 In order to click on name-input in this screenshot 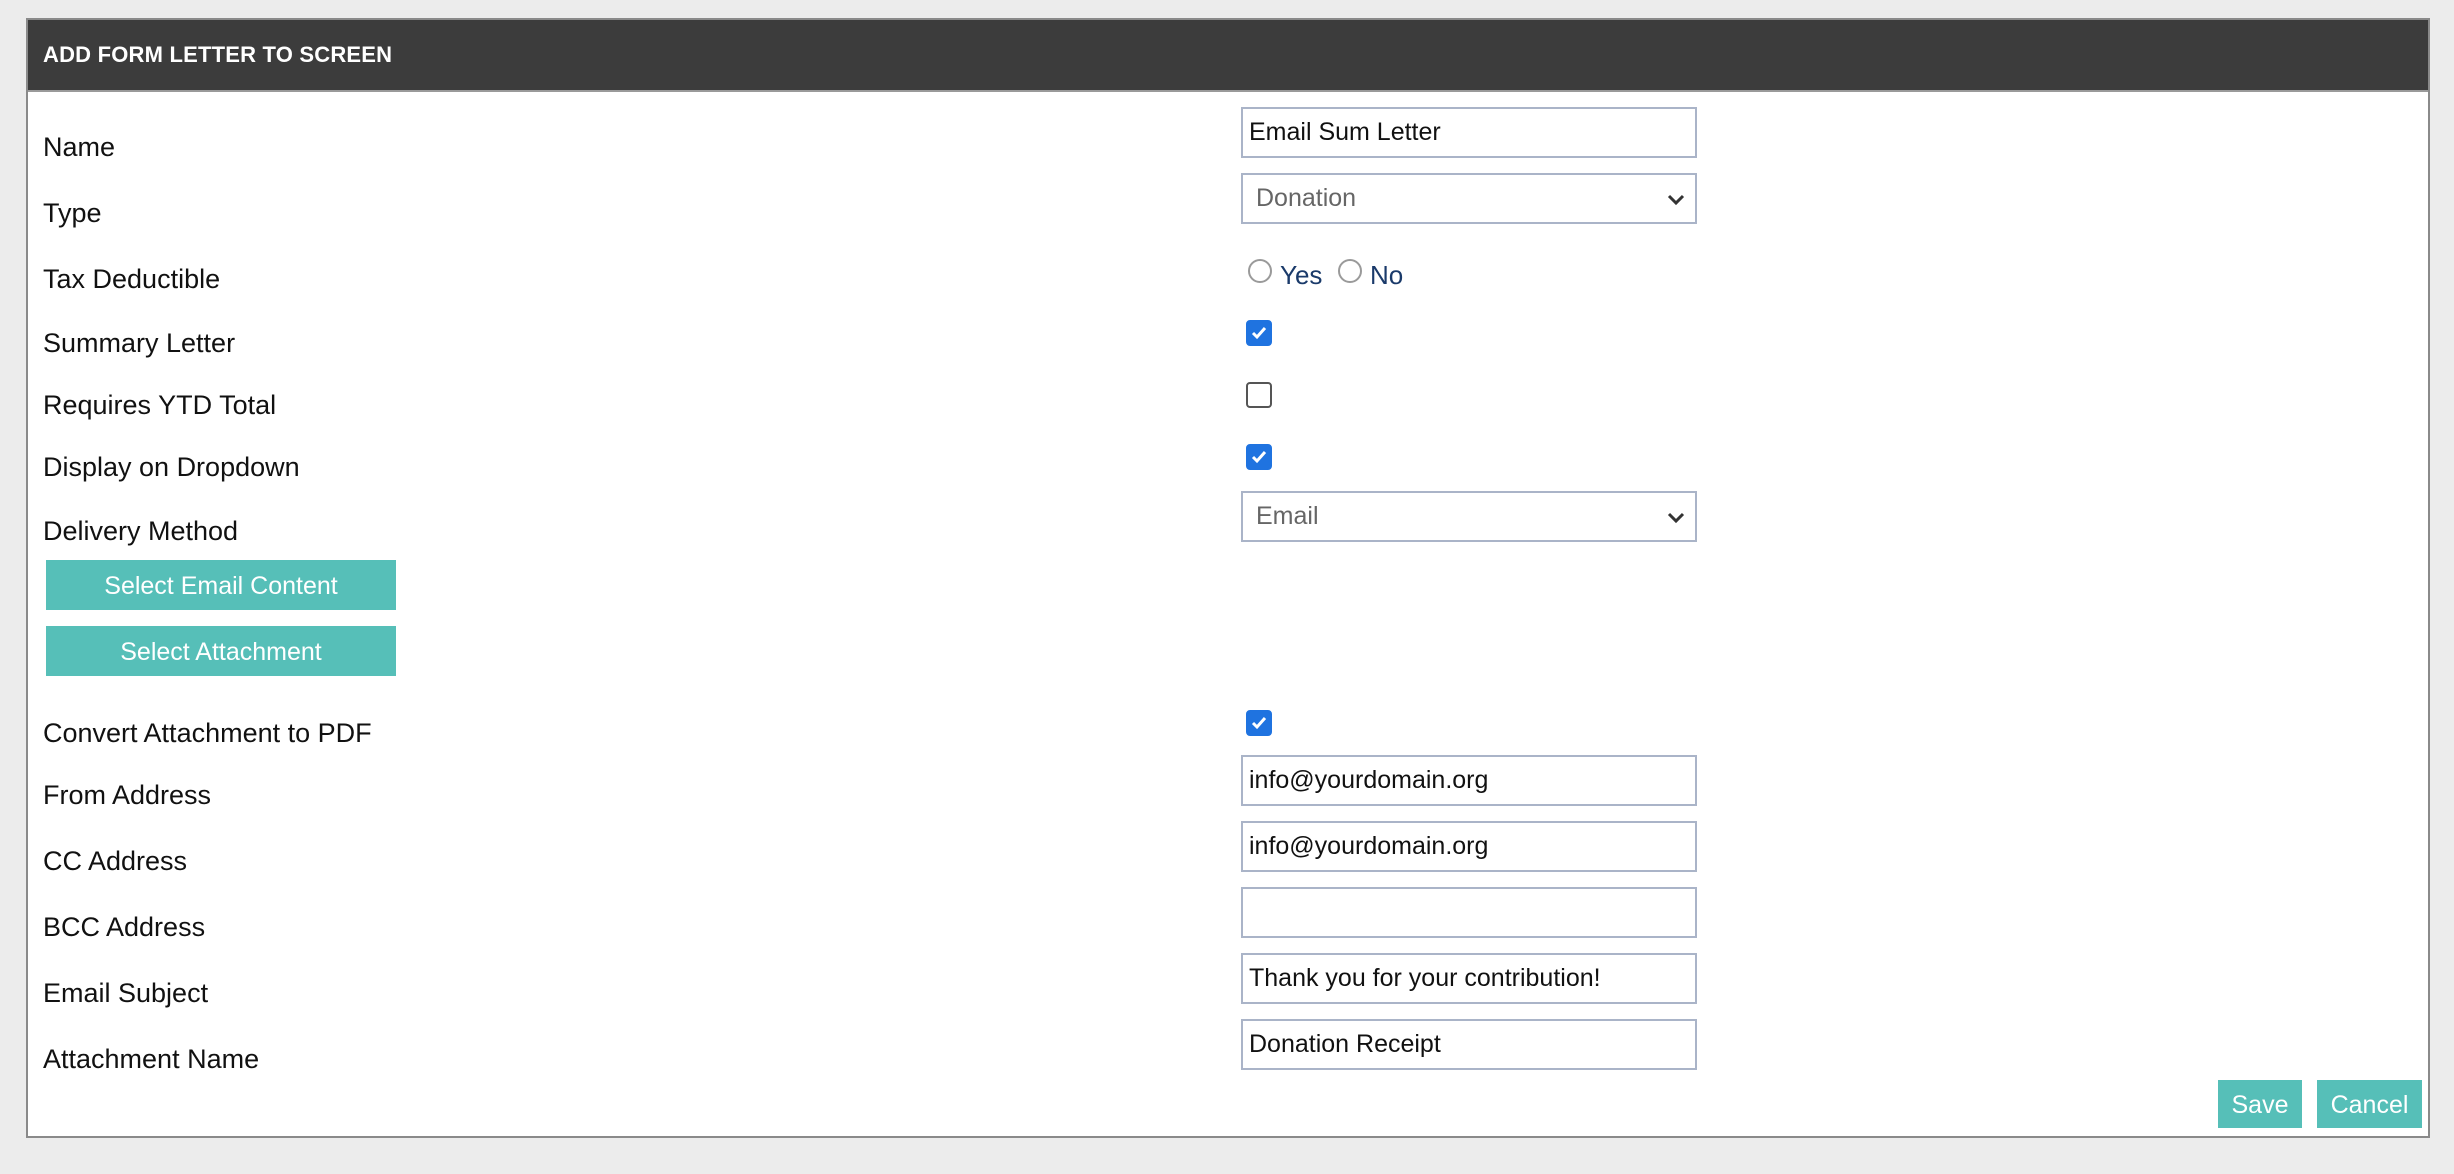, I will do `click(1469, 132)`.